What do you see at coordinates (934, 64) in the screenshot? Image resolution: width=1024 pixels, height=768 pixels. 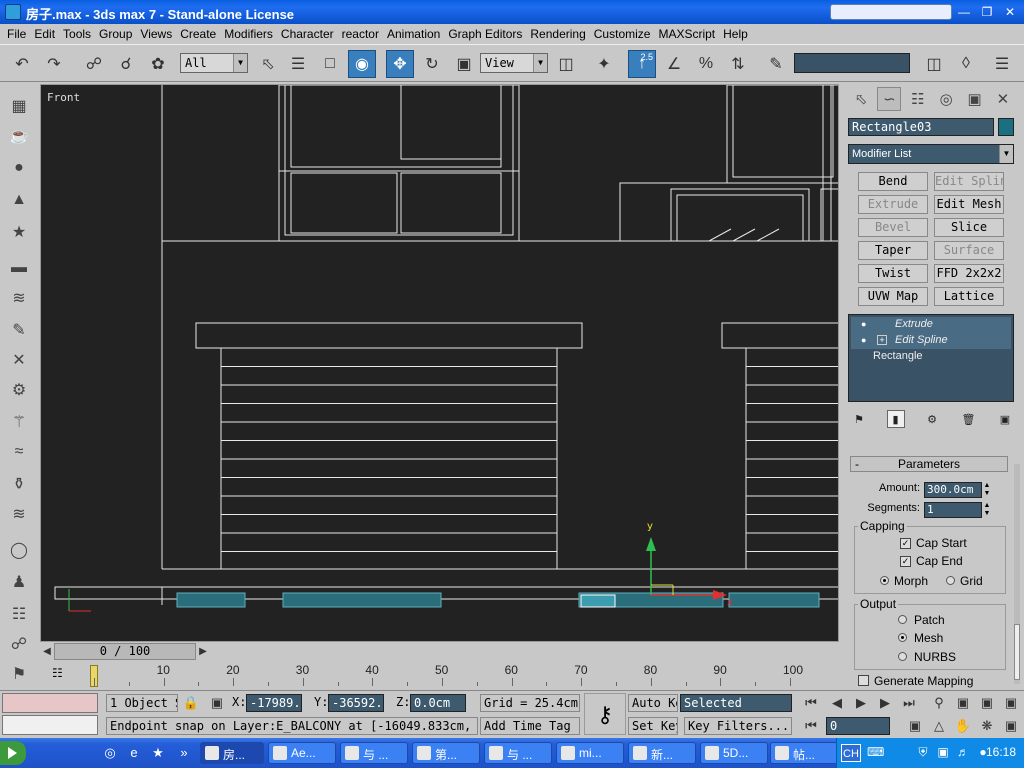 I see `mirror-icon: ◫` at bounding box center [934, 64].